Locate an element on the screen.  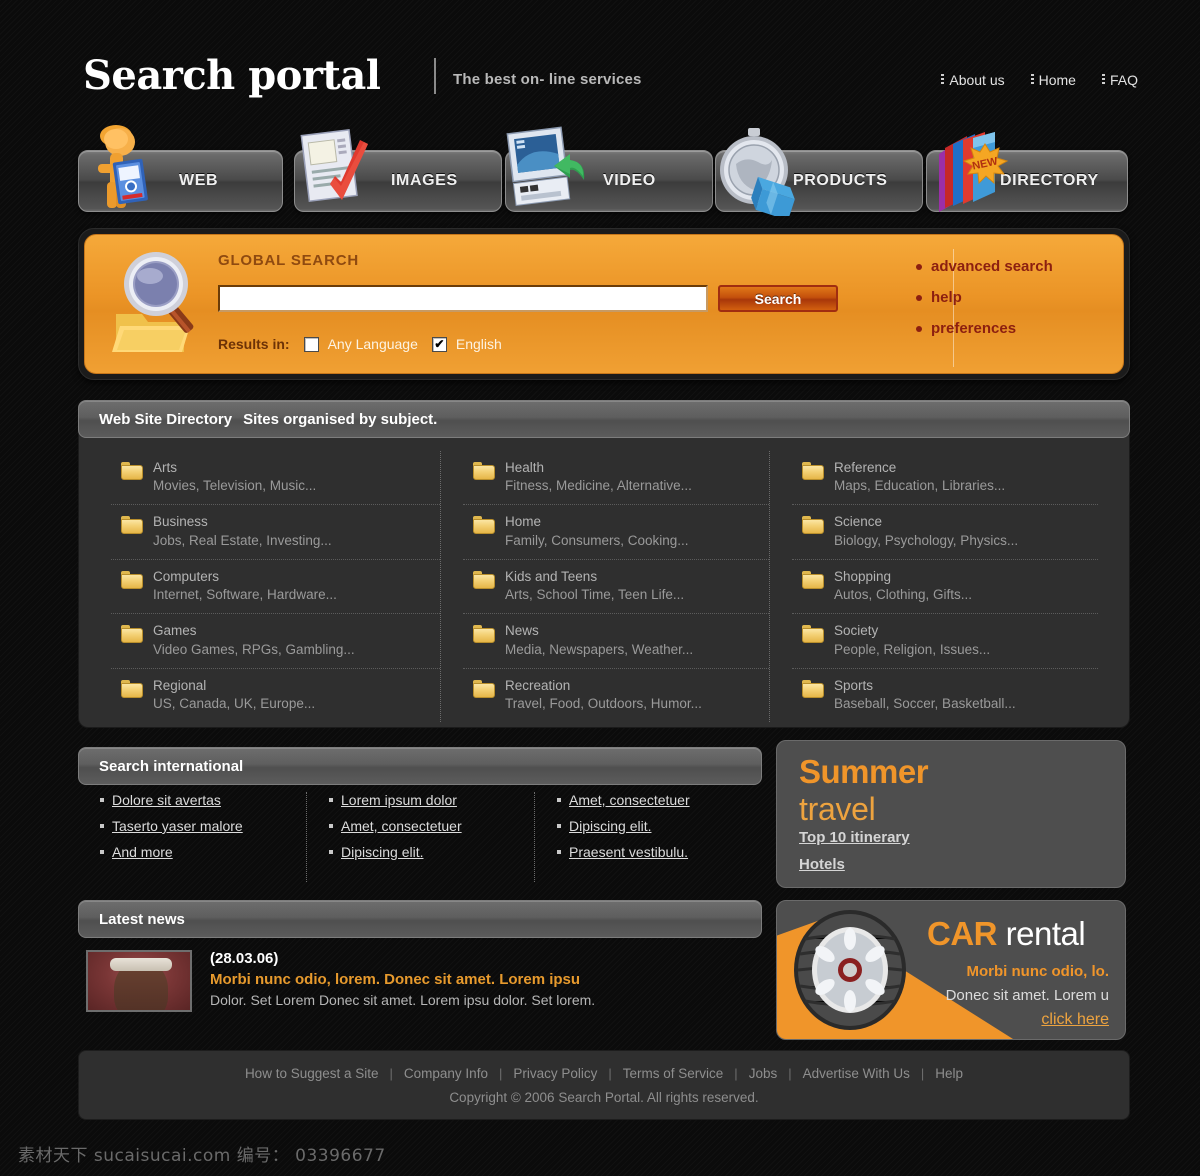
news-portrait-thumbnail is located at coordinates (139, 981).